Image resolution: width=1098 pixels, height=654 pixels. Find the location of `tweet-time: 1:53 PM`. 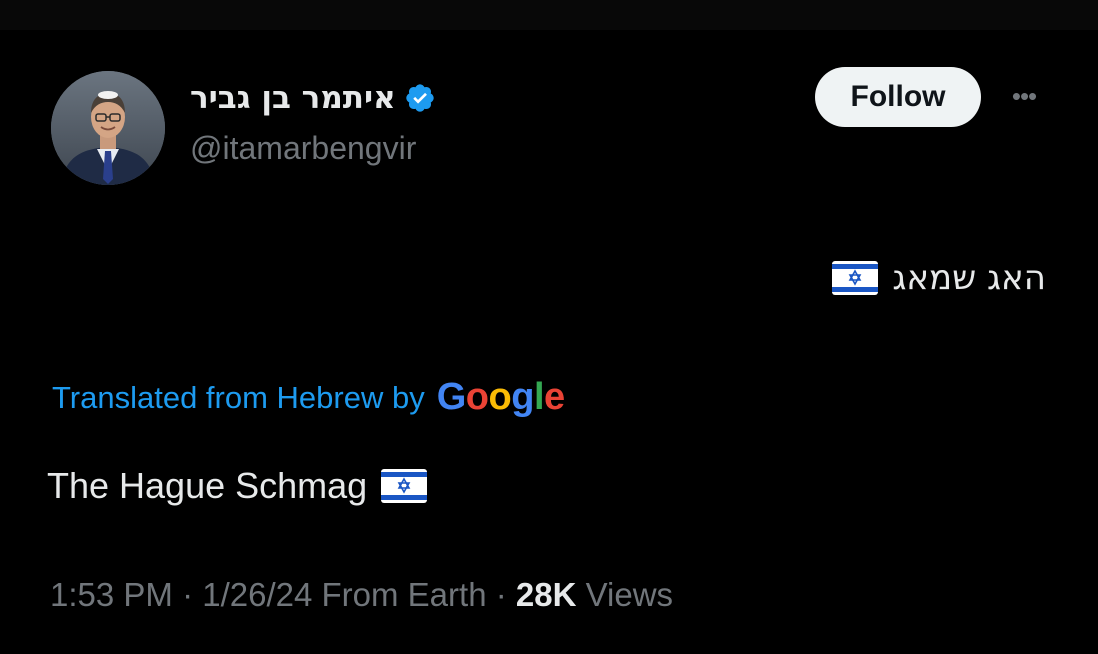

tweet-time: 1:53 PM is located at coordinates (111, 594).